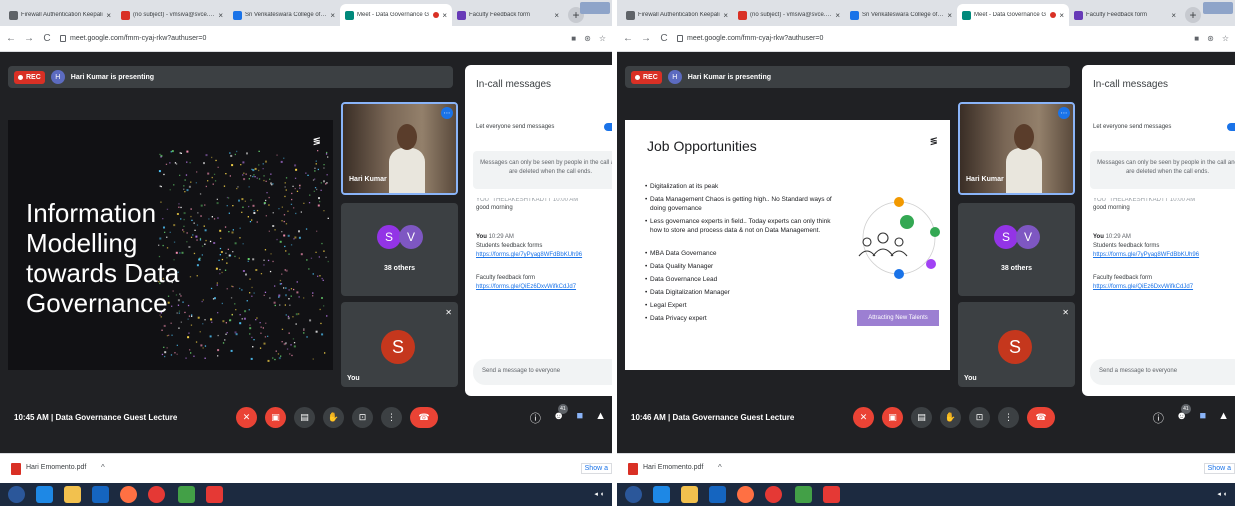 The height and width of the screenshot is (506, 1235). What do you see at coordinates (95, 417) in the screenshot?
I see `meeting-details: 10:45 AM | Data Governance Guest Lecture` at bounding box center [95, 417].